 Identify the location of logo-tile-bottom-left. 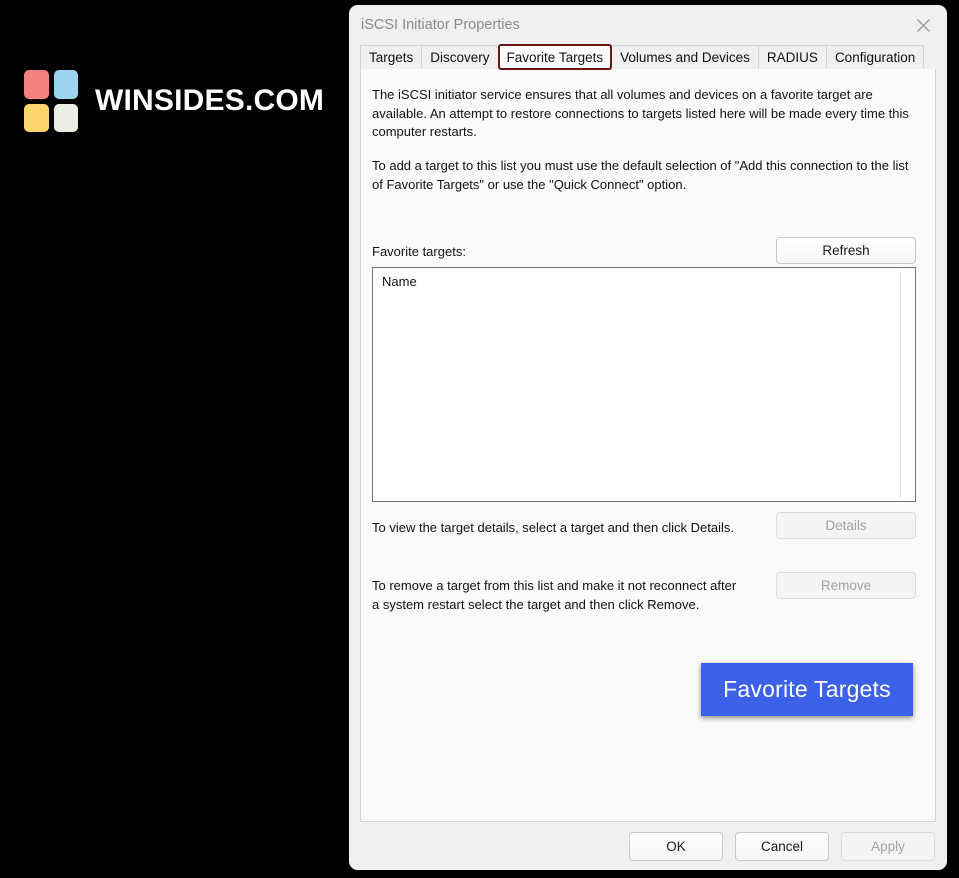
(36, 117).